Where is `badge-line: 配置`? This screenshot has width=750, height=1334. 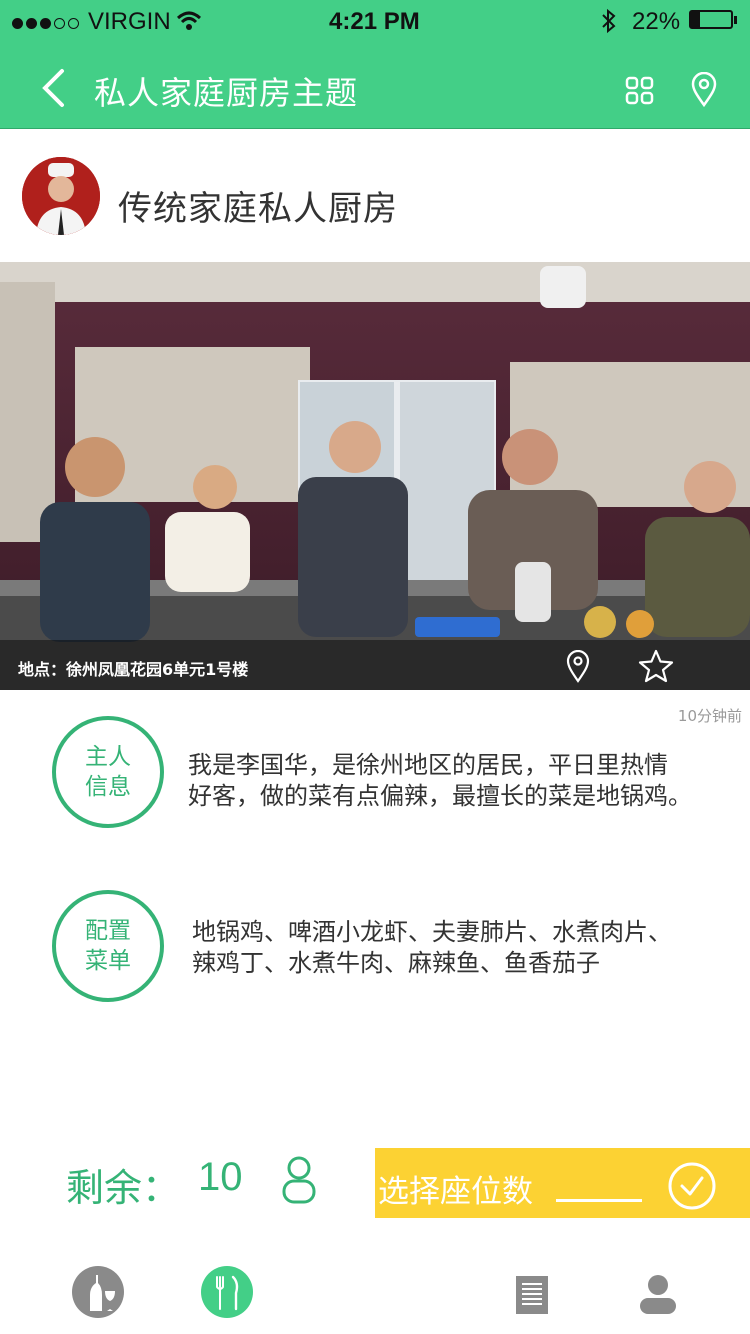 badge-line: 配置 is located at coordinates (108, 931).